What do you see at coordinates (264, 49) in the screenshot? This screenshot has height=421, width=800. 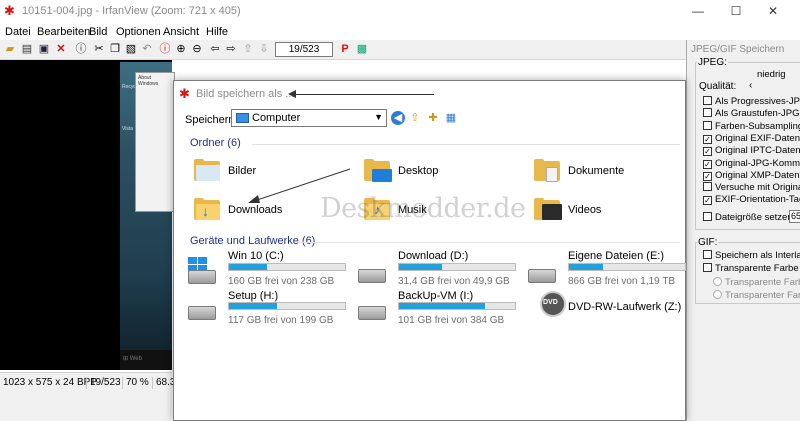 I see `last-image-icon: ⇩` at bounding box center [264, 49].